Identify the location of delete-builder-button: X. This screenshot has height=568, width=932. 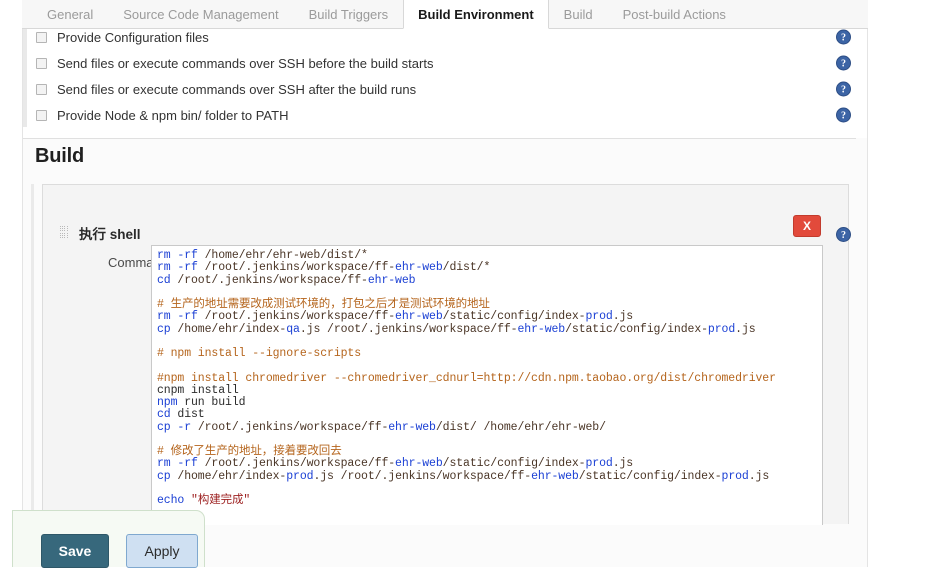
(807, 226).